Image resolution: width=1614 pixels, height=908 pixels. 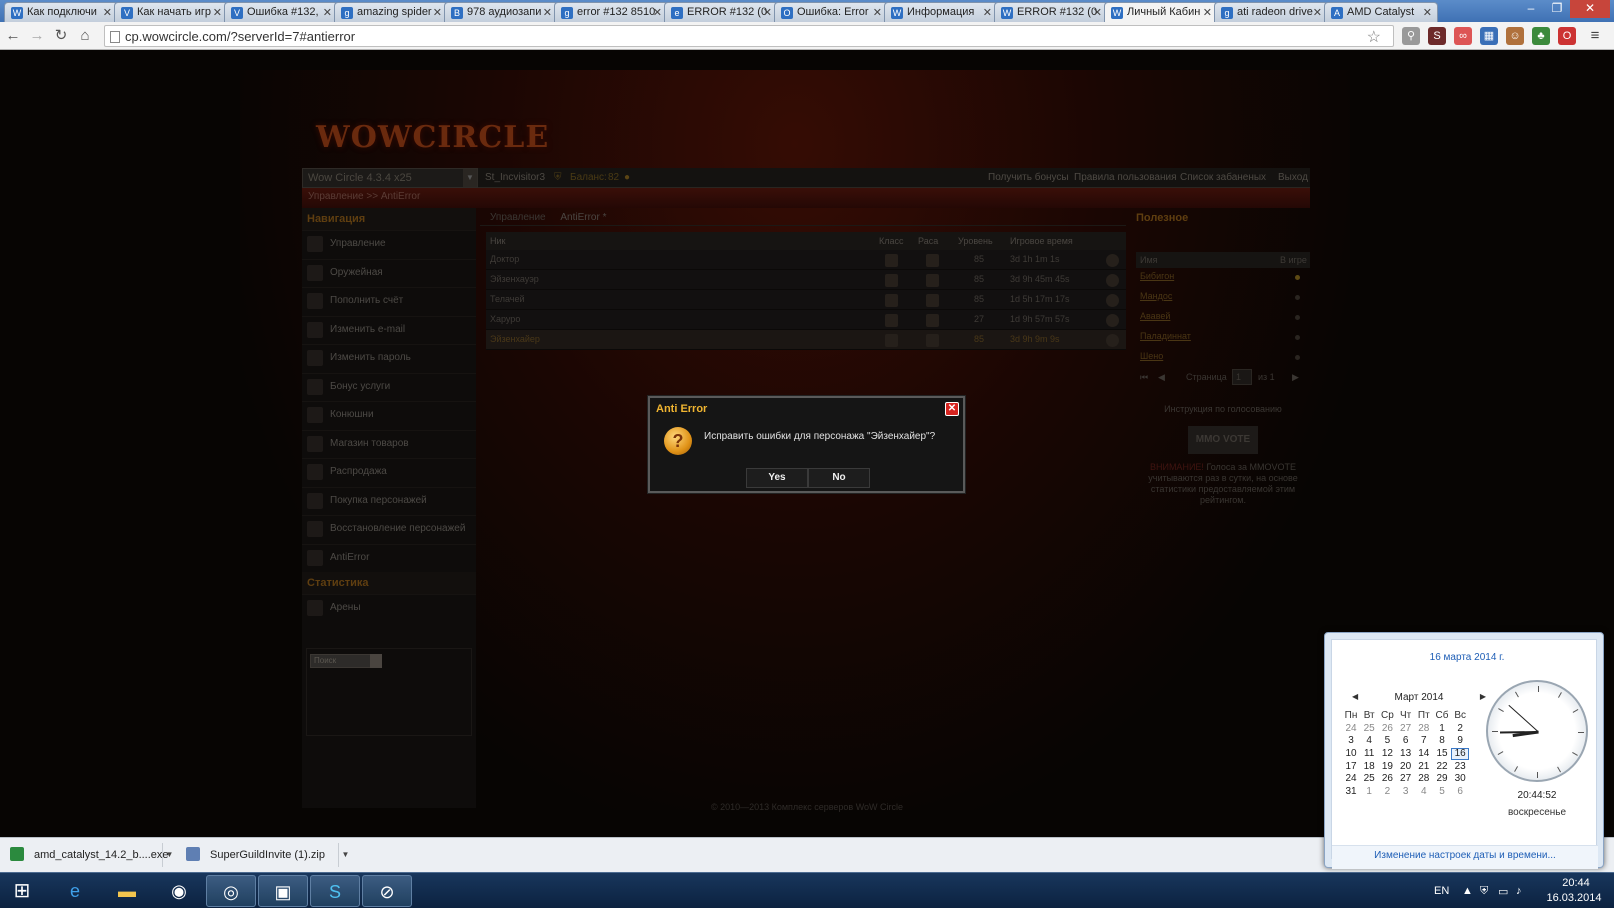 I want to click on bookmark-star-icon: ☆, so click(x=1374, y=37).